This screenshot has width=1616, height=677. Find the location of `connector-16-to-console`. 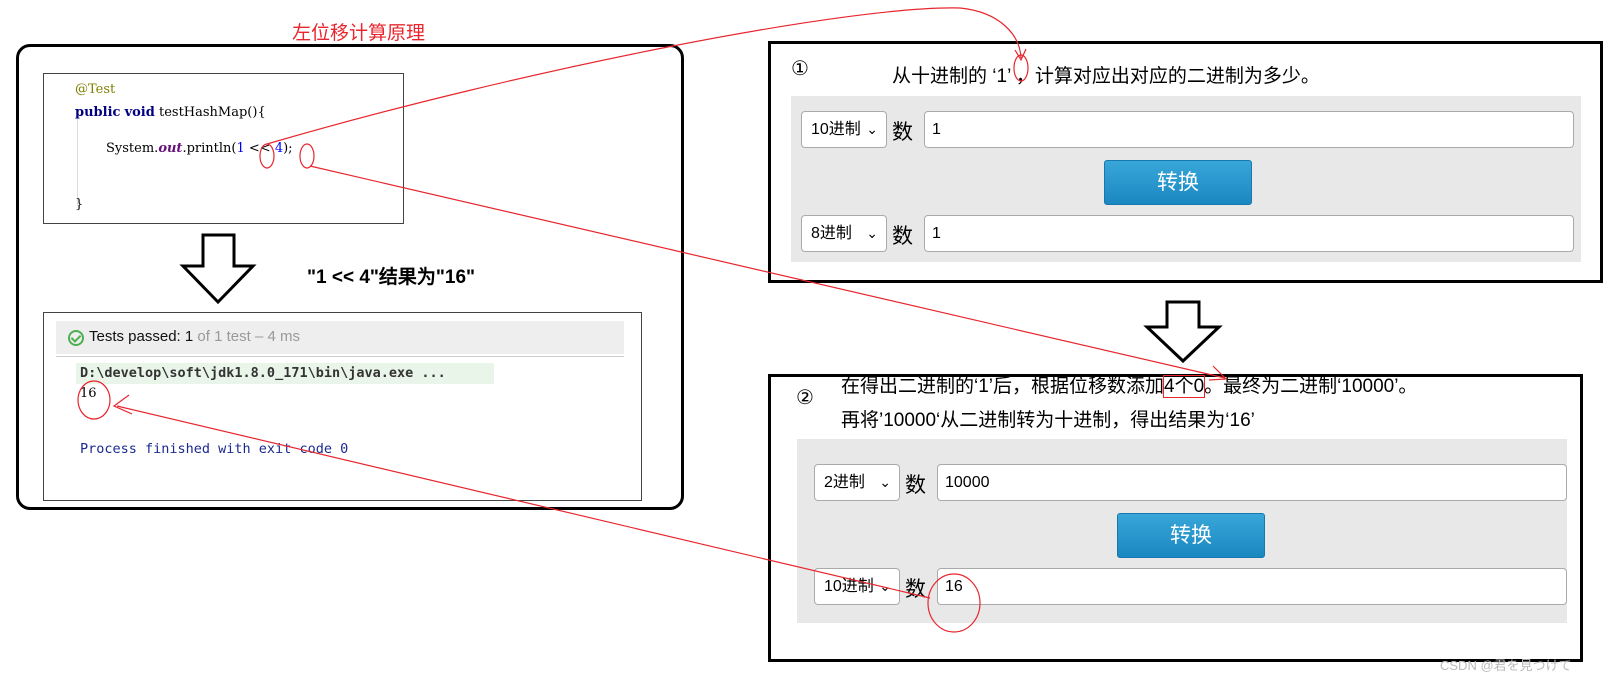

connector-16-to-console is located at coordinates (523, 502).